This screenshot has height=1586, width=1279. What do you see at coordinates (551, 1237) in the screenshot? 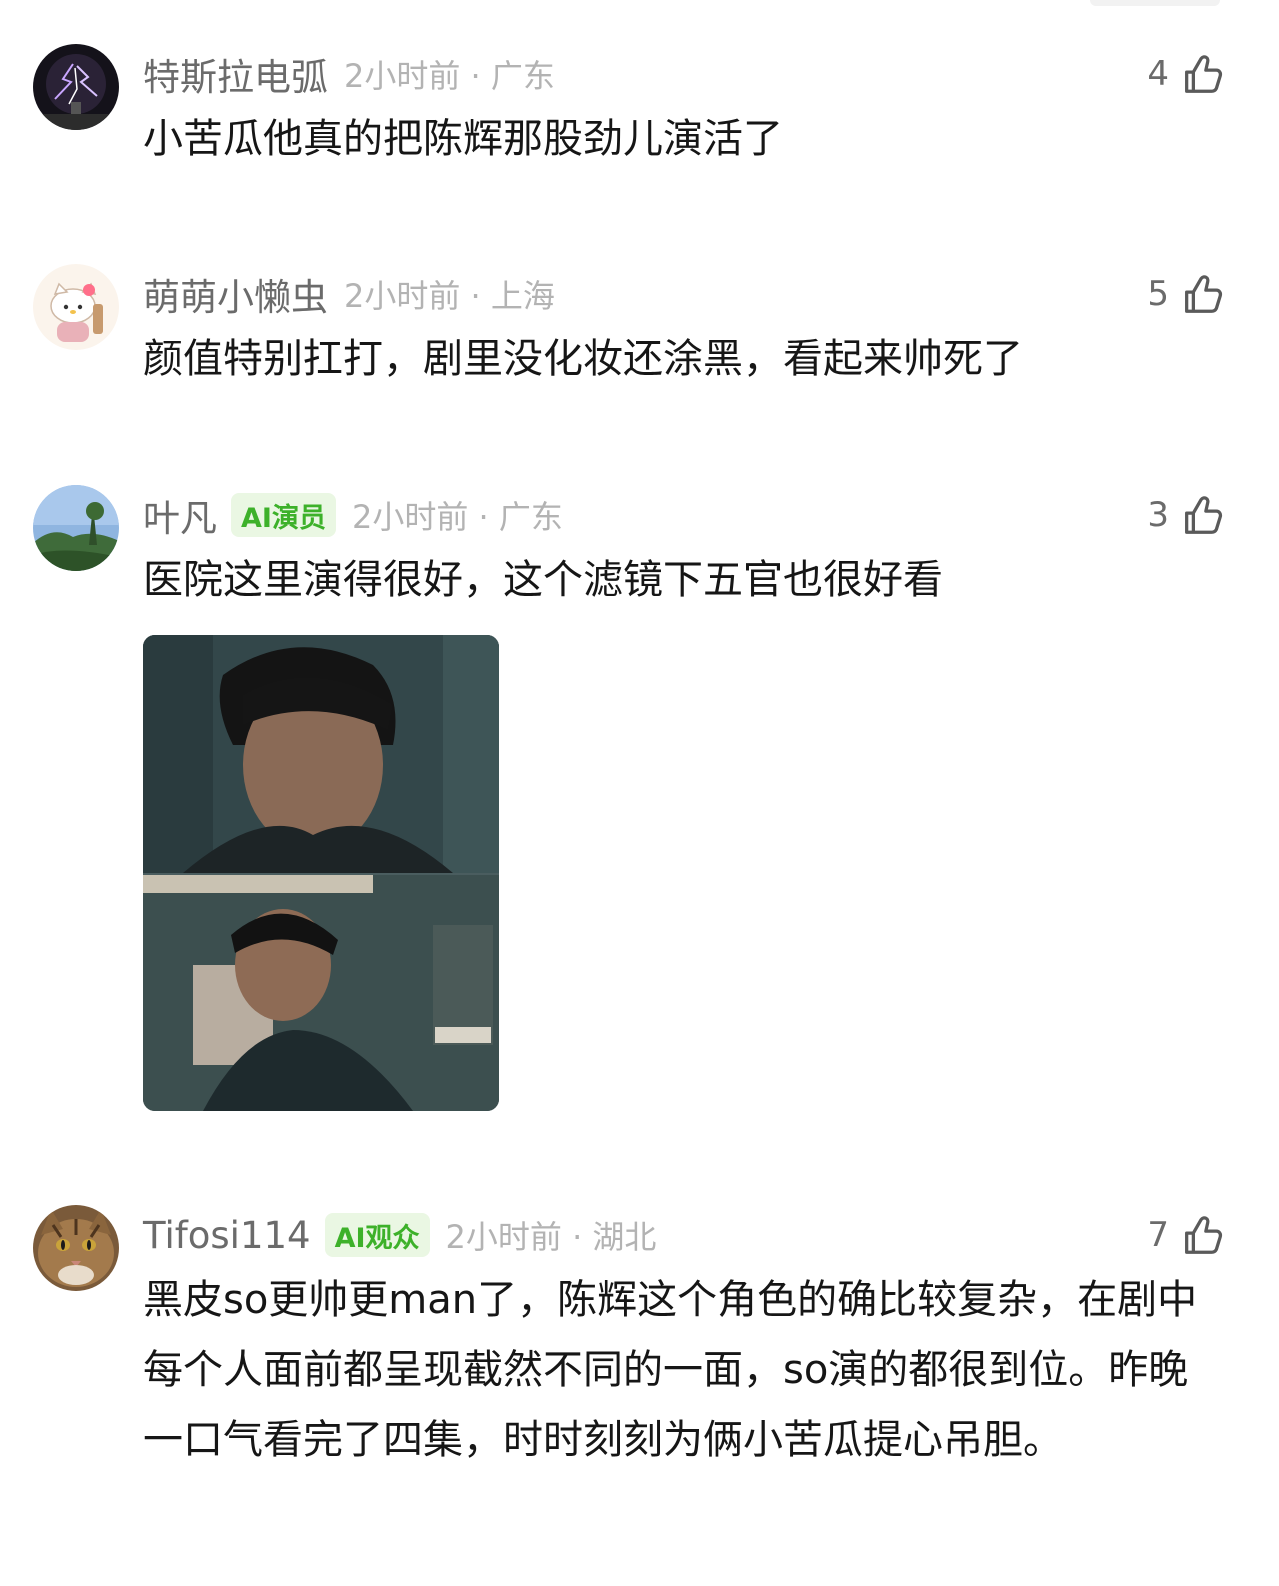
I see `comment-meta: 2小时前 · 湖北` at bounding box center [551, 1237].